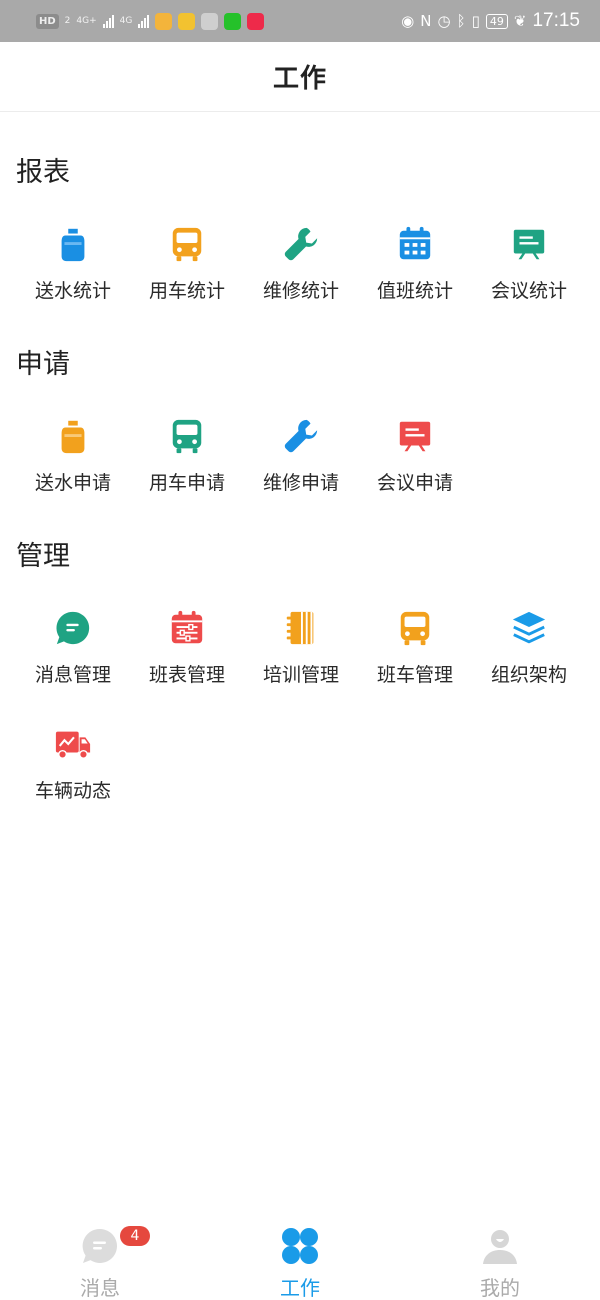 The height and width of the screenshot is (1300, 600). Describe the element at coordinates (529, 628) in the screenshot. I see `layers-icon` at that location.